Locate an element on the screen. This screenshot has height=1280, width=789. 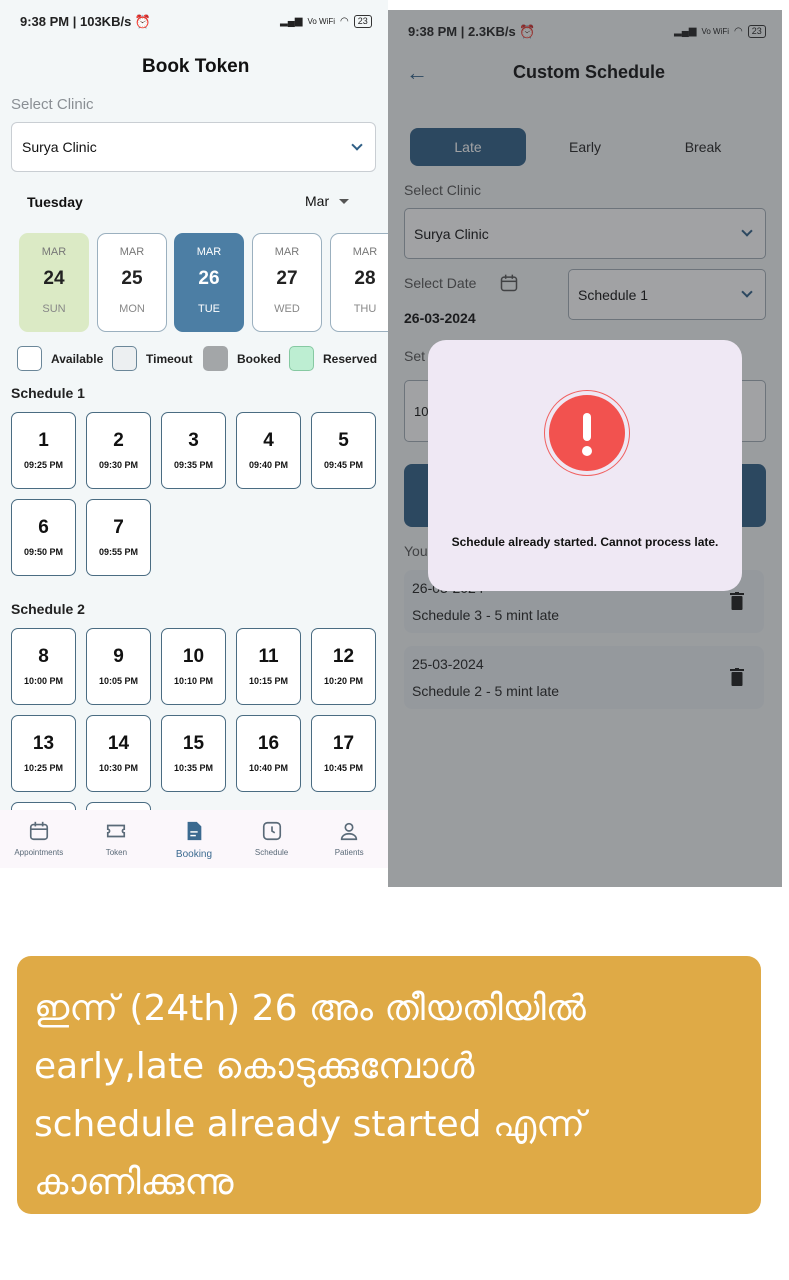
token-10: 10 10:10 PM is located at coordinates (193, 666).